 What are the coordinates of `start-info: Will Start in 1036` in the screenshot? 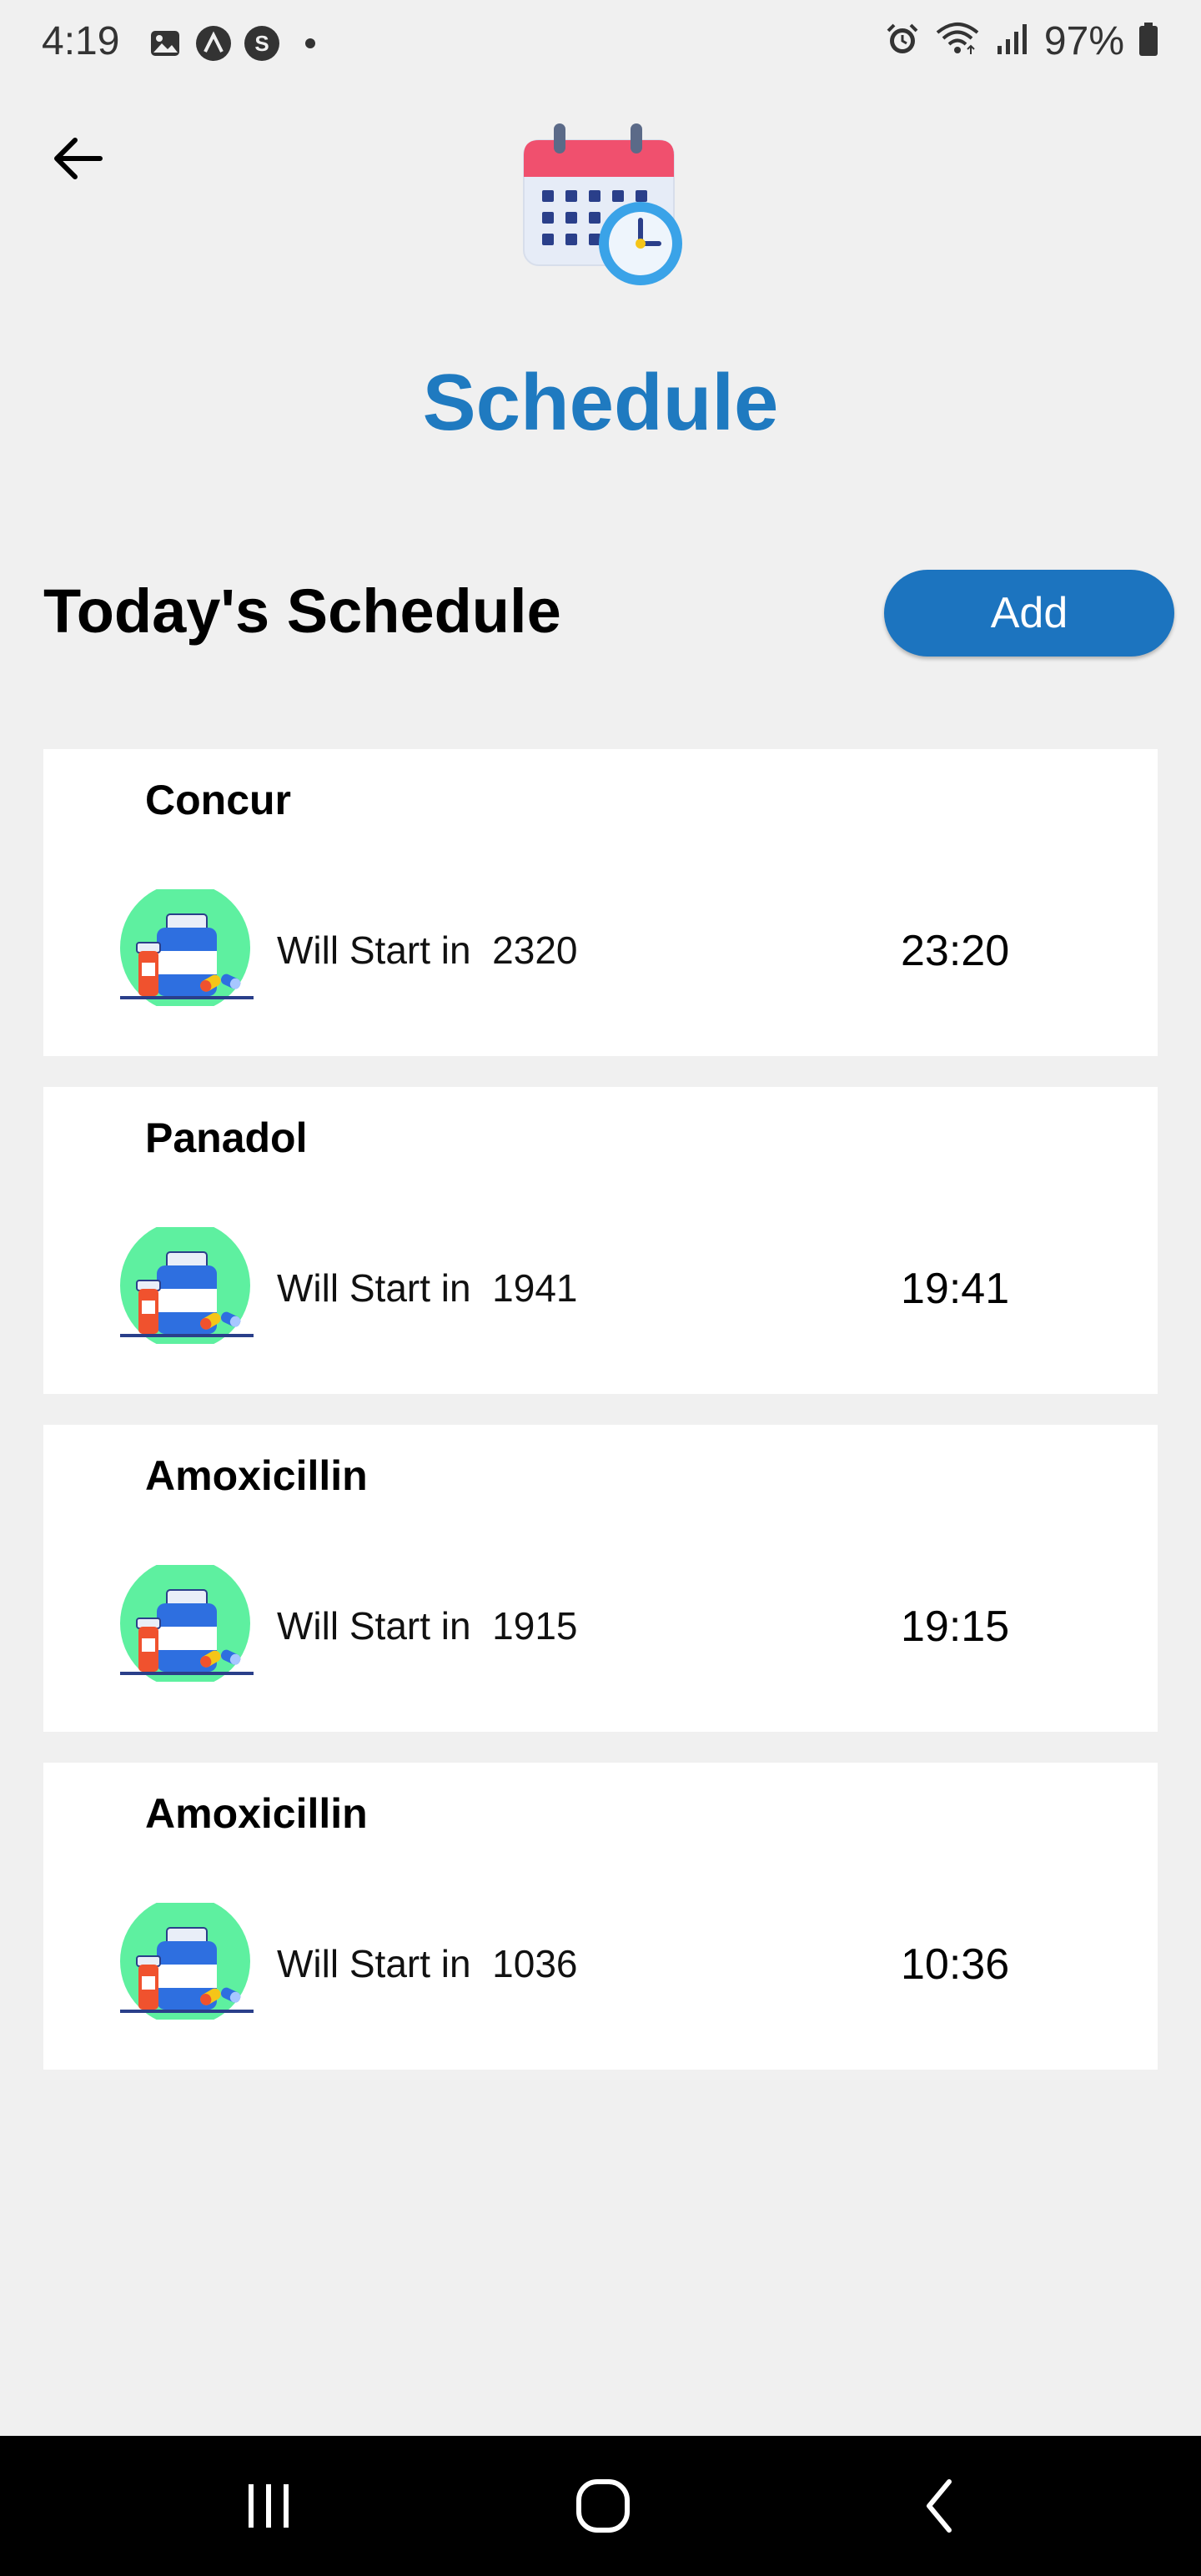 It's located at (428, 1963).